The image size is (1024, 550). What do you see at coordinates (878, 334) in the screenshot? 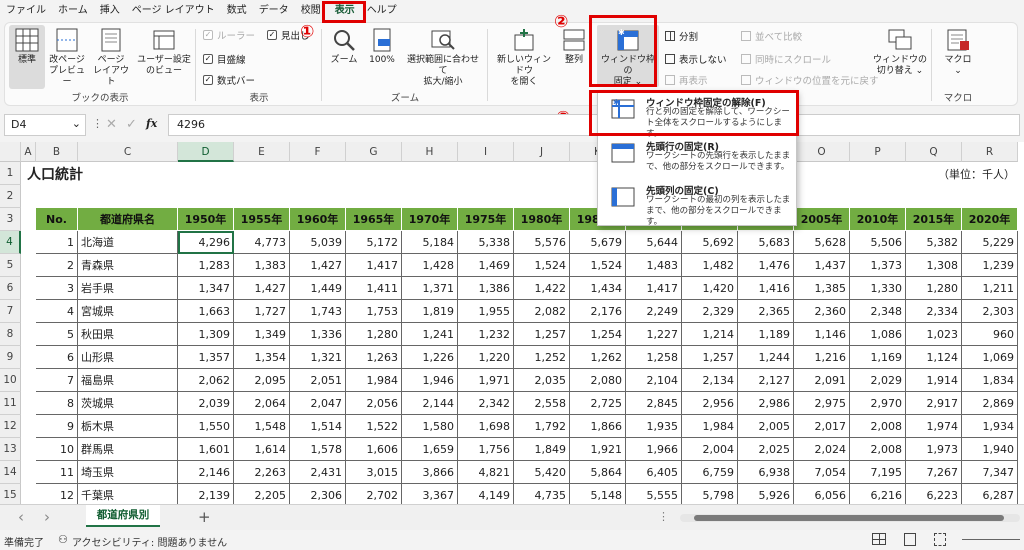
I see `table-cell: 1,086` at bounding box center [878, 334].